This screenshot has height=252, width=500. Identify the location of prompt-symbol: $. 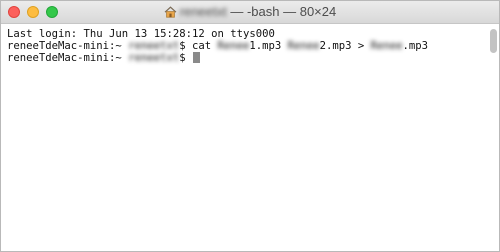
(185, 46).